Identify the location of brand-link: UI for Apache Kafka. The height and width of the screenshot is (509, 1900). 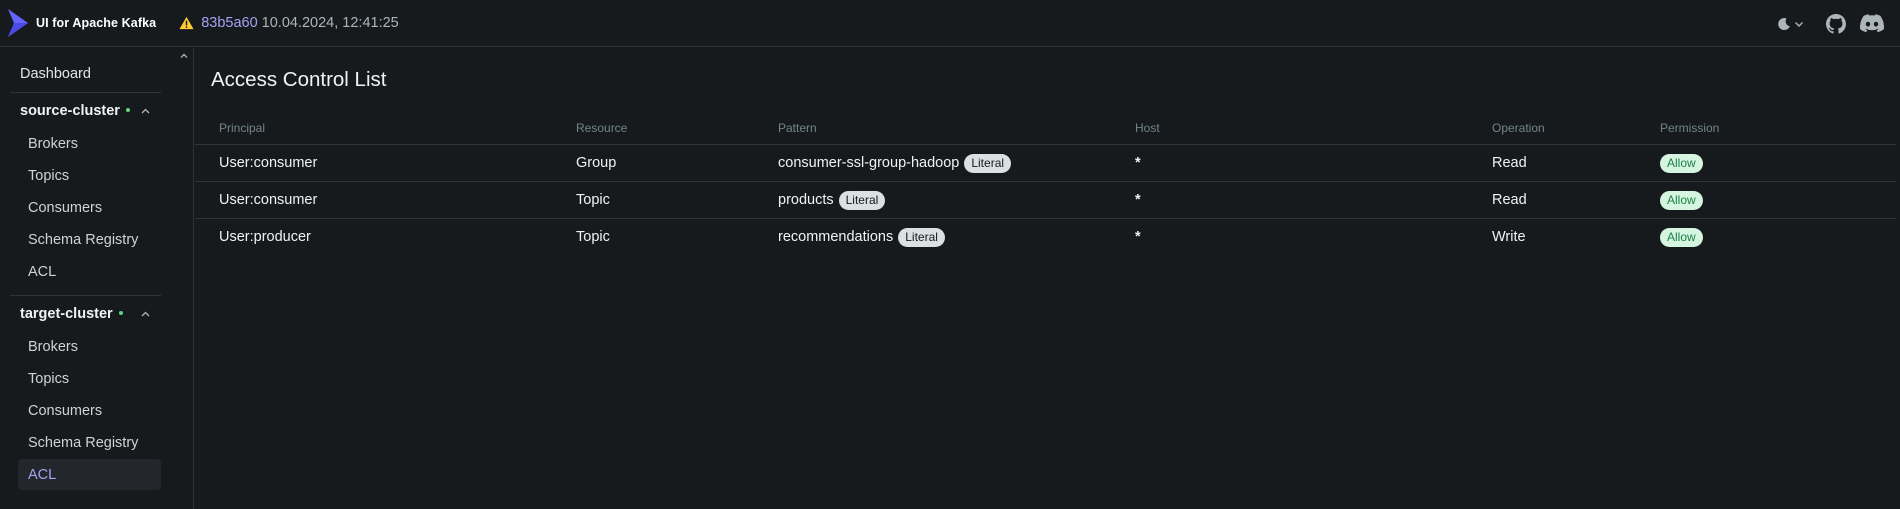
(81, 23).